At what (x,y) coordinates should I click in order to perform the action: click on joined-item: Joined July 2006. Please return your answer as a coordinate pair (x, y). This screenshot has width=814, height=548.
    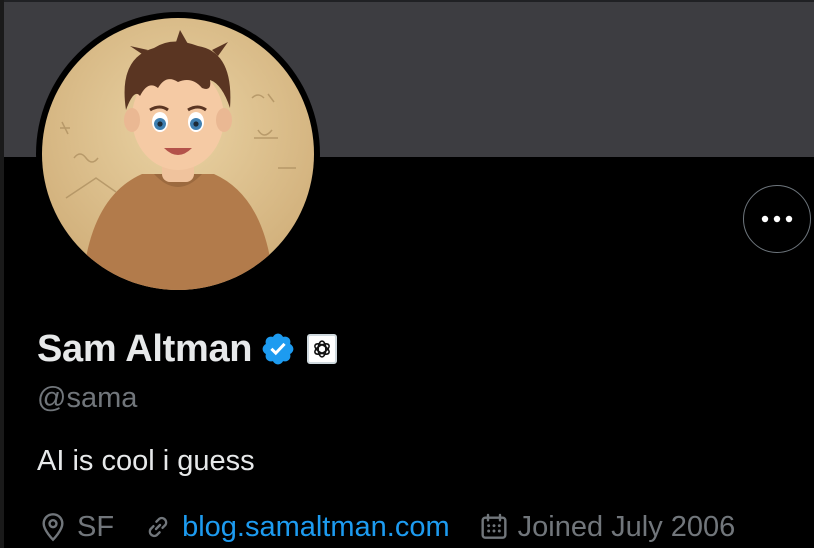
    Looking at the image, I should click on (607, 527).